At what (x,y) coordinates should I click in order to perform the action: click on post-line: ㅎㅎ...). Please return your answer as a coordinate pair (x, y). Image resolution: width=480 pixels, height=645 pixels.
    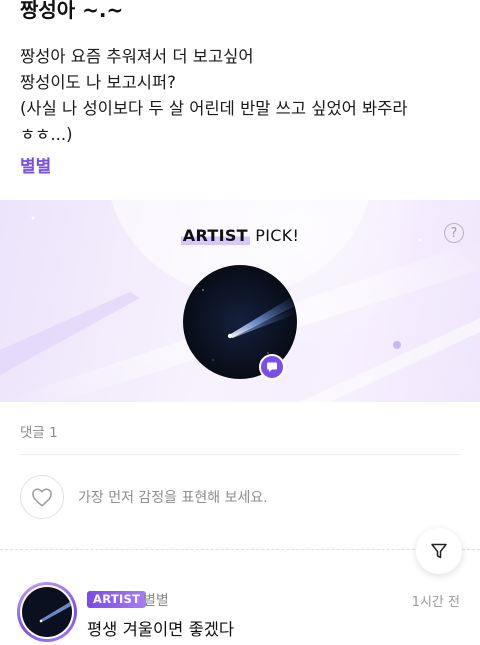
    Looking at the image, I should click on (46, 134).